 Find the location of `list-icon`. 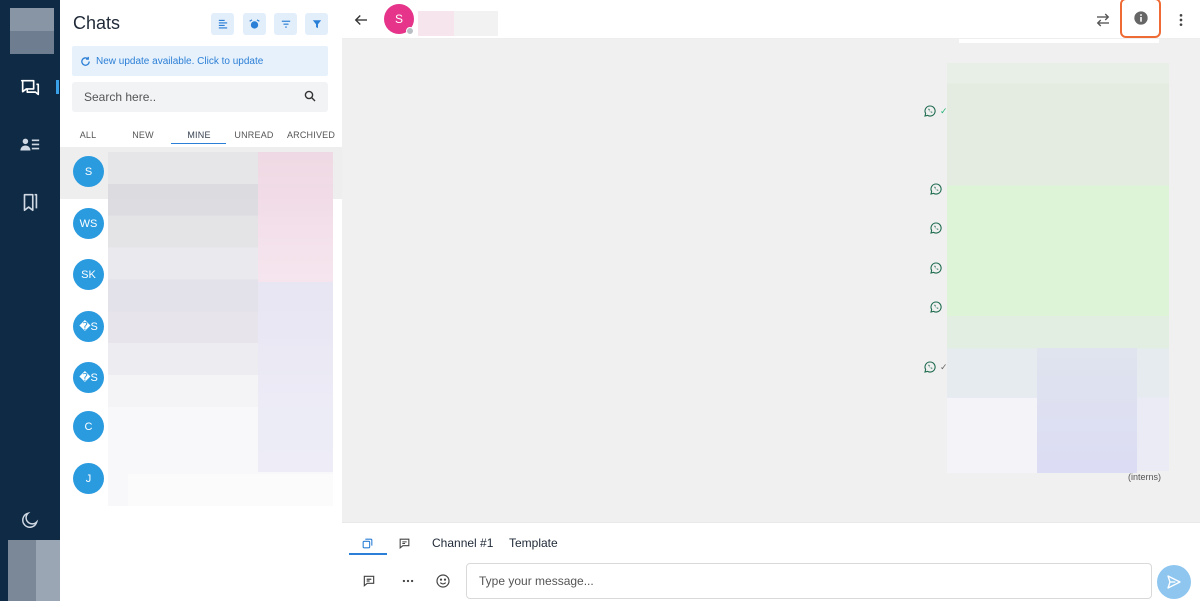

list-icon is located at coordinates (222, 24).